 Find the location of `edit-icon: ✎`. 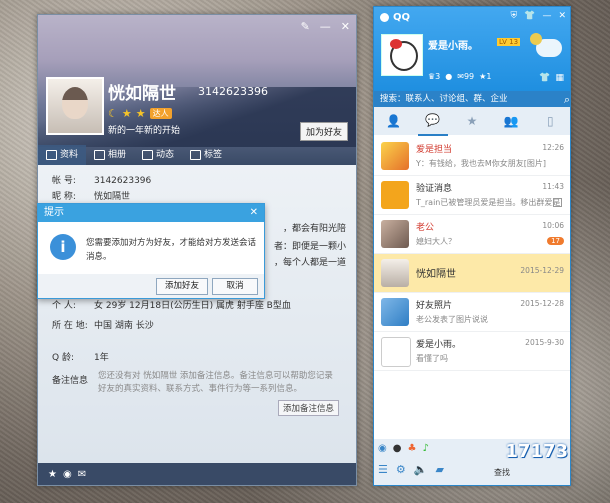

edit-icon: ✎ is located at coordinates (305, 26).